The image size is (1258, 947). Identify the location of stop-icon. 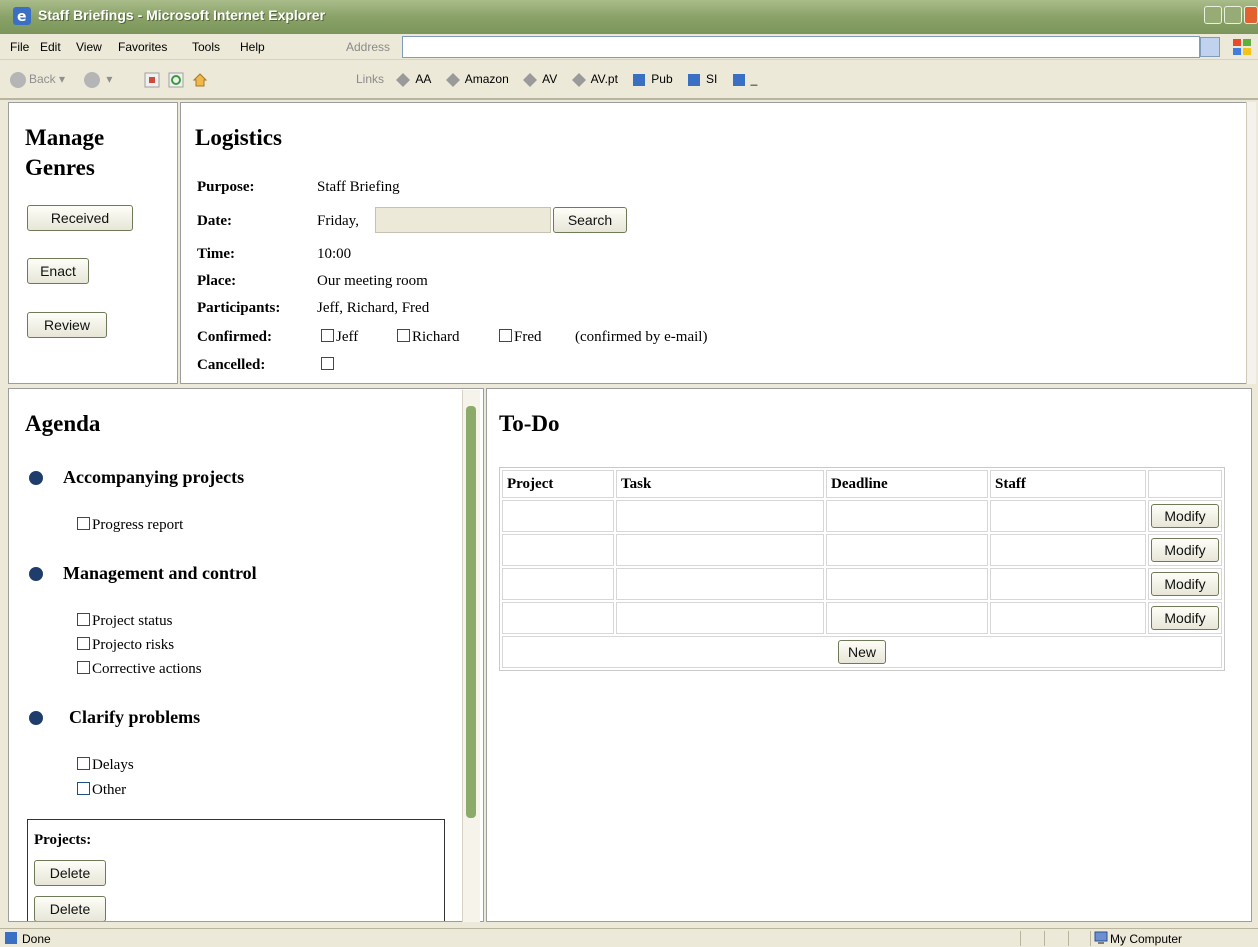
(152, 80).